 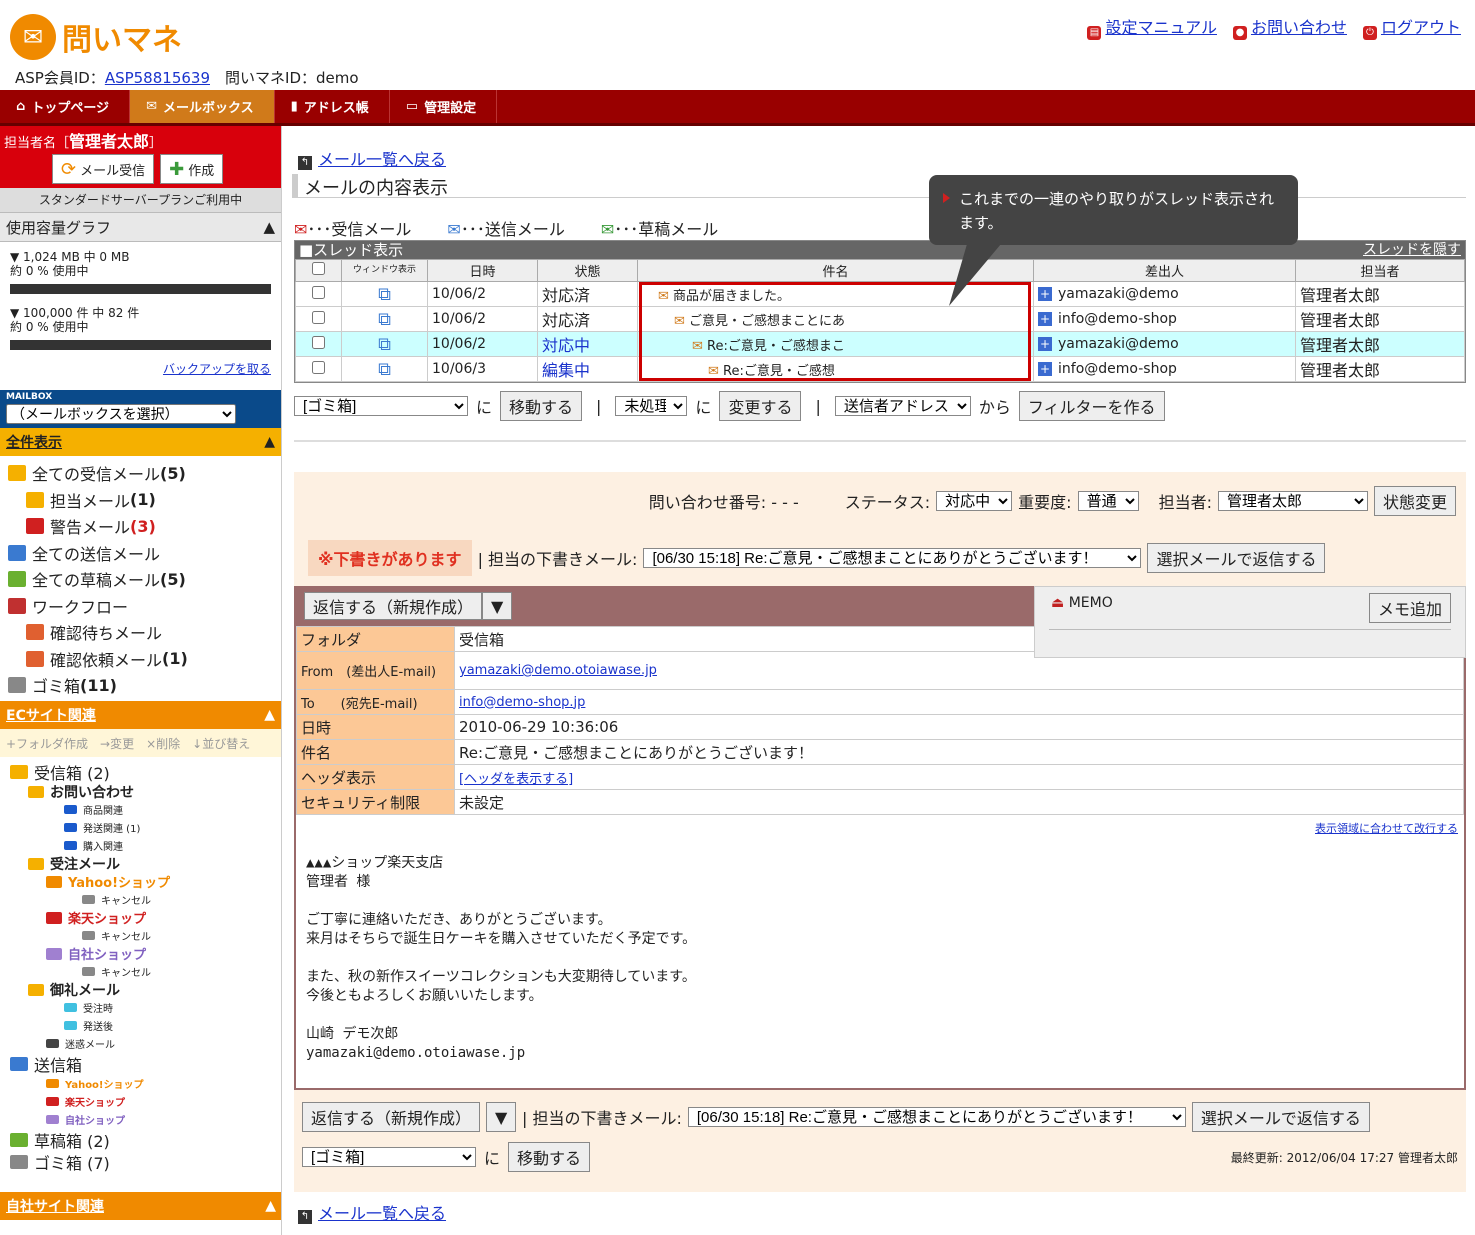 I want to click on toi-id: 問いマネID：demo, so click(x=292, y=78).